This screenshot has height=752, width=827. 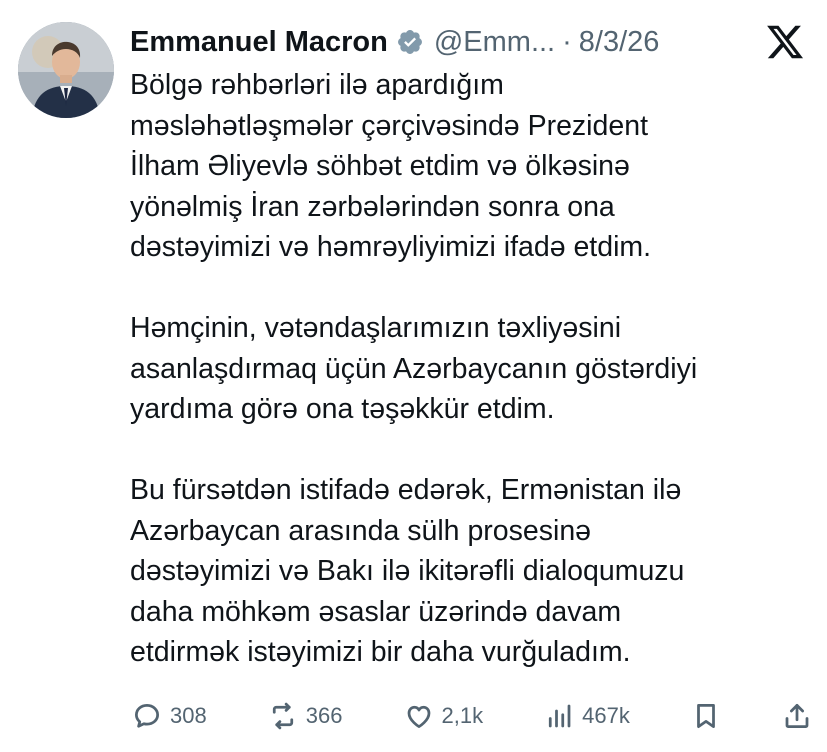 What do you see at coordinates (376, 328) in the screenshot?
I see `tweet-line: Həmçinin, vətəndaşlarımızın təxliyəsini` at bounding box center [376, 328].